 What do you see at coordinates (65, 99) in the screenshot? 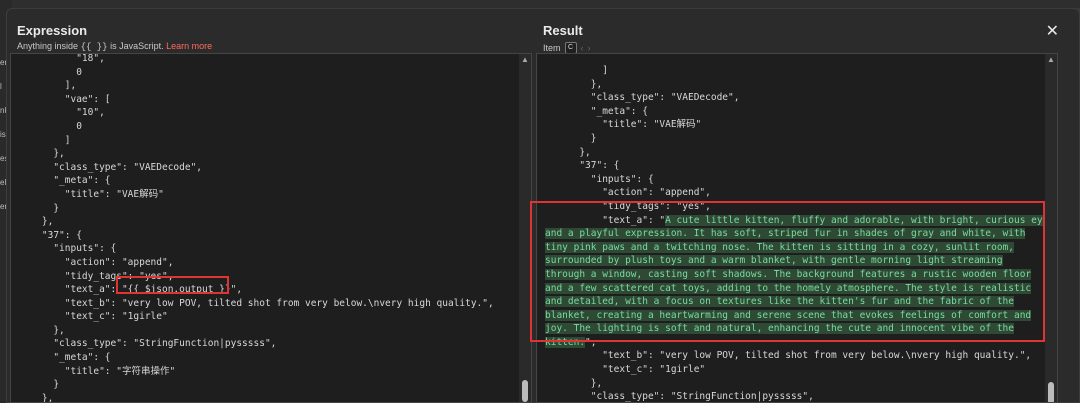
I see `code-line: "vae": [` at bounding box center [65, 99].